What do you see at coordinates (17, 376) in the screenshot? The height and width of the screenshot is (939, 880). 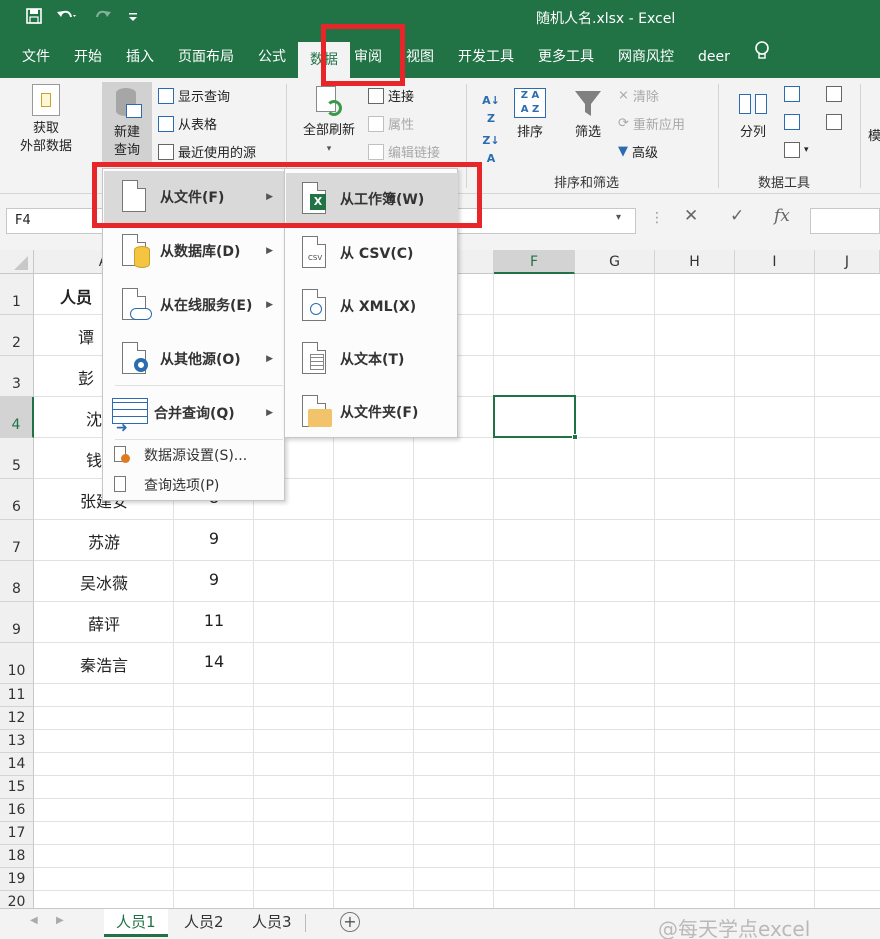 I see `row-header: 3` at bounding box center [17, 376].